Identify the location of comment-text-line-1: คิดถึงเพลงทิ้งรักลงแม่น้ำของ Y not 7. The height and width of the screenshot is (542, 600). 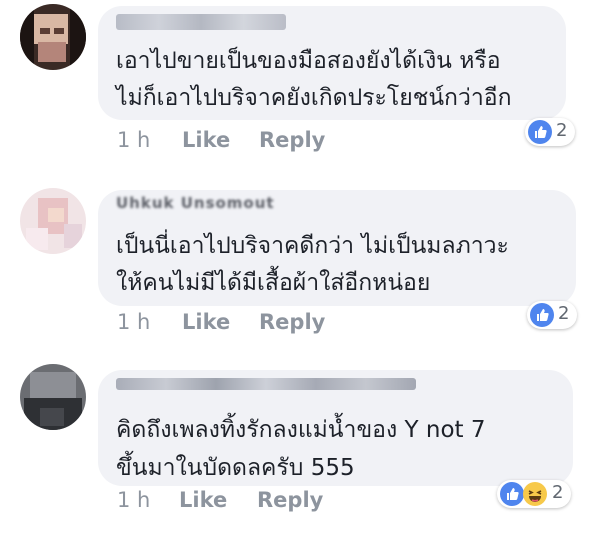
(301, 430).